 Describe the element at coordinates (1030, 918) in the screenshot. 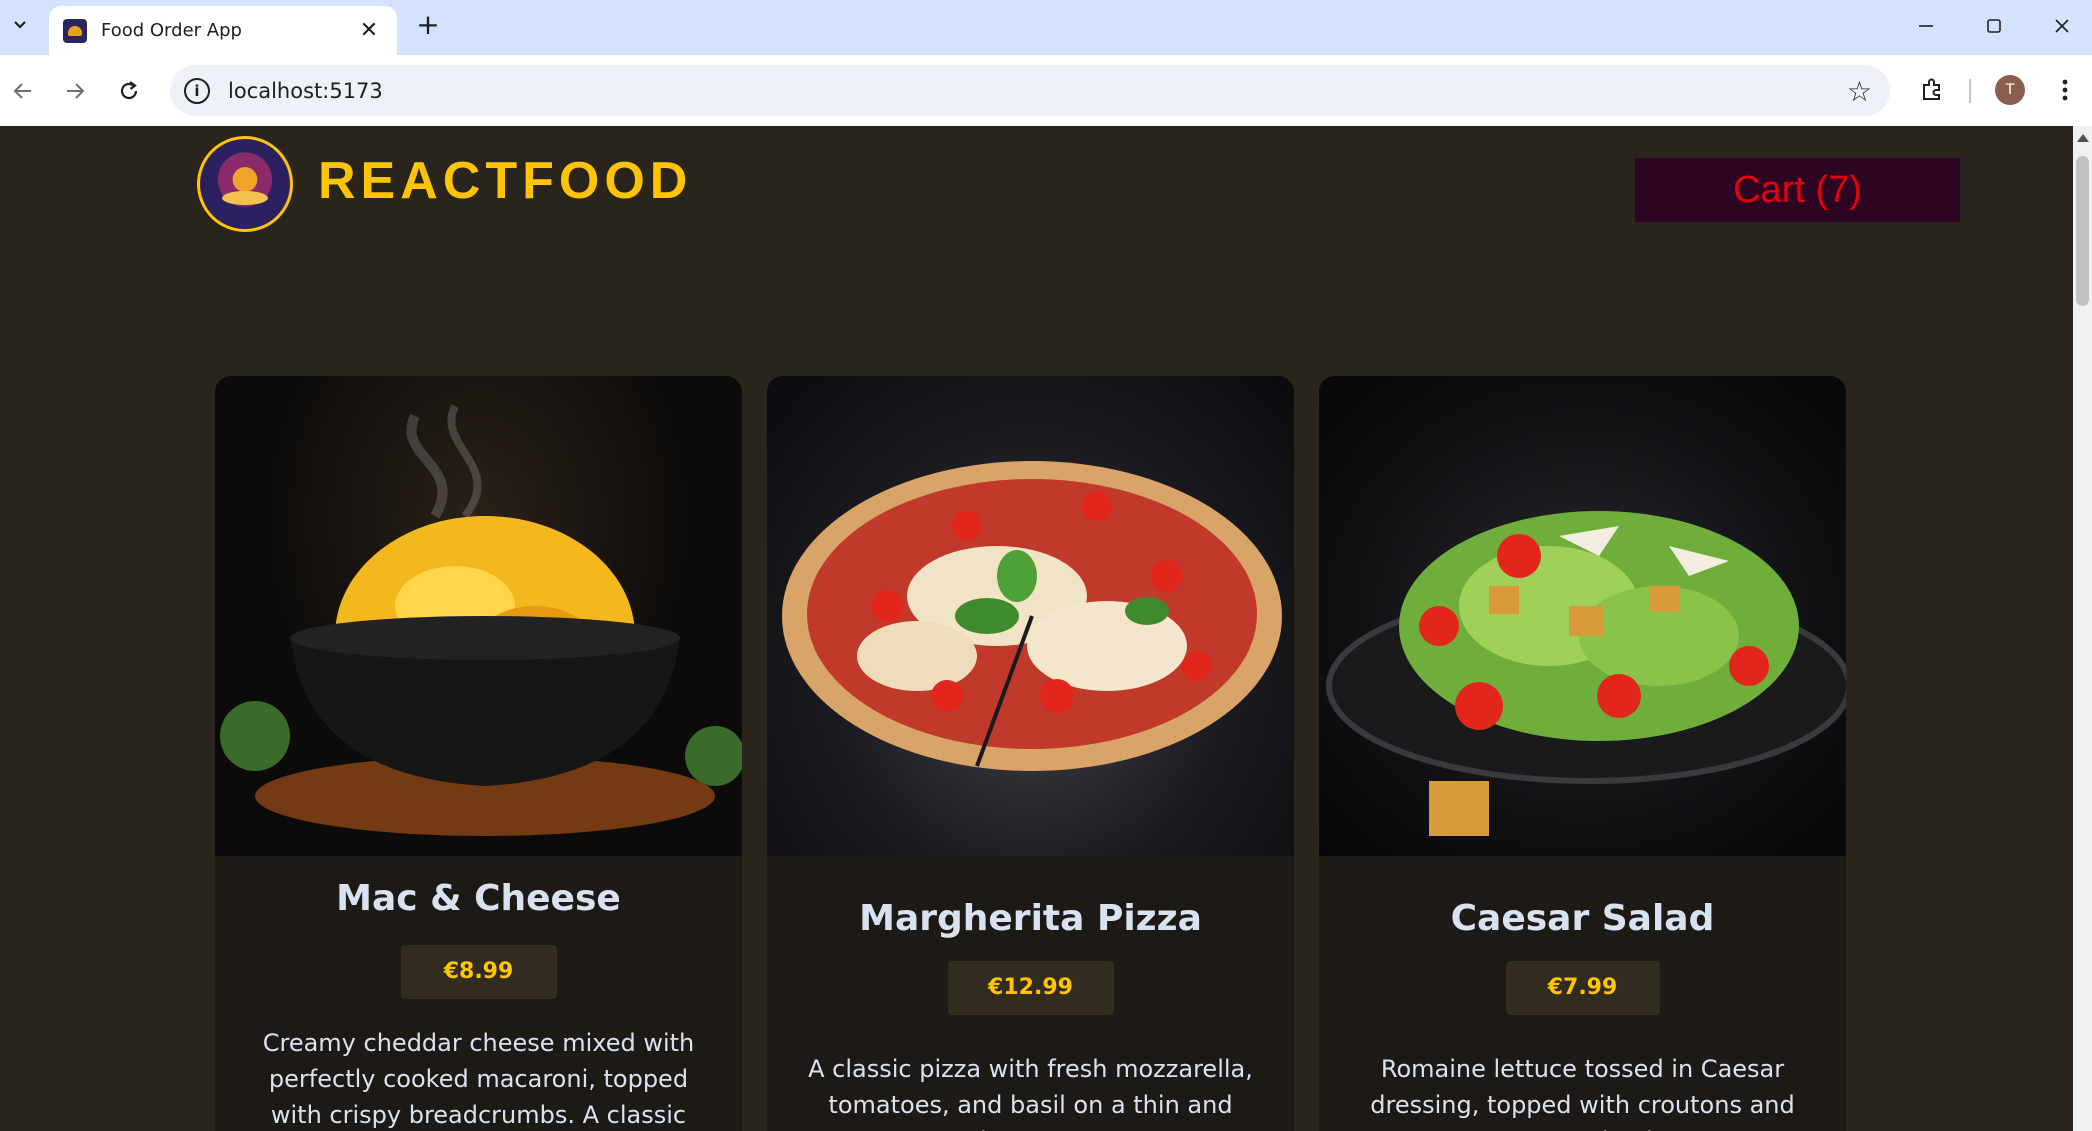

I see `meal-name: Margherita Pizza` at that location.